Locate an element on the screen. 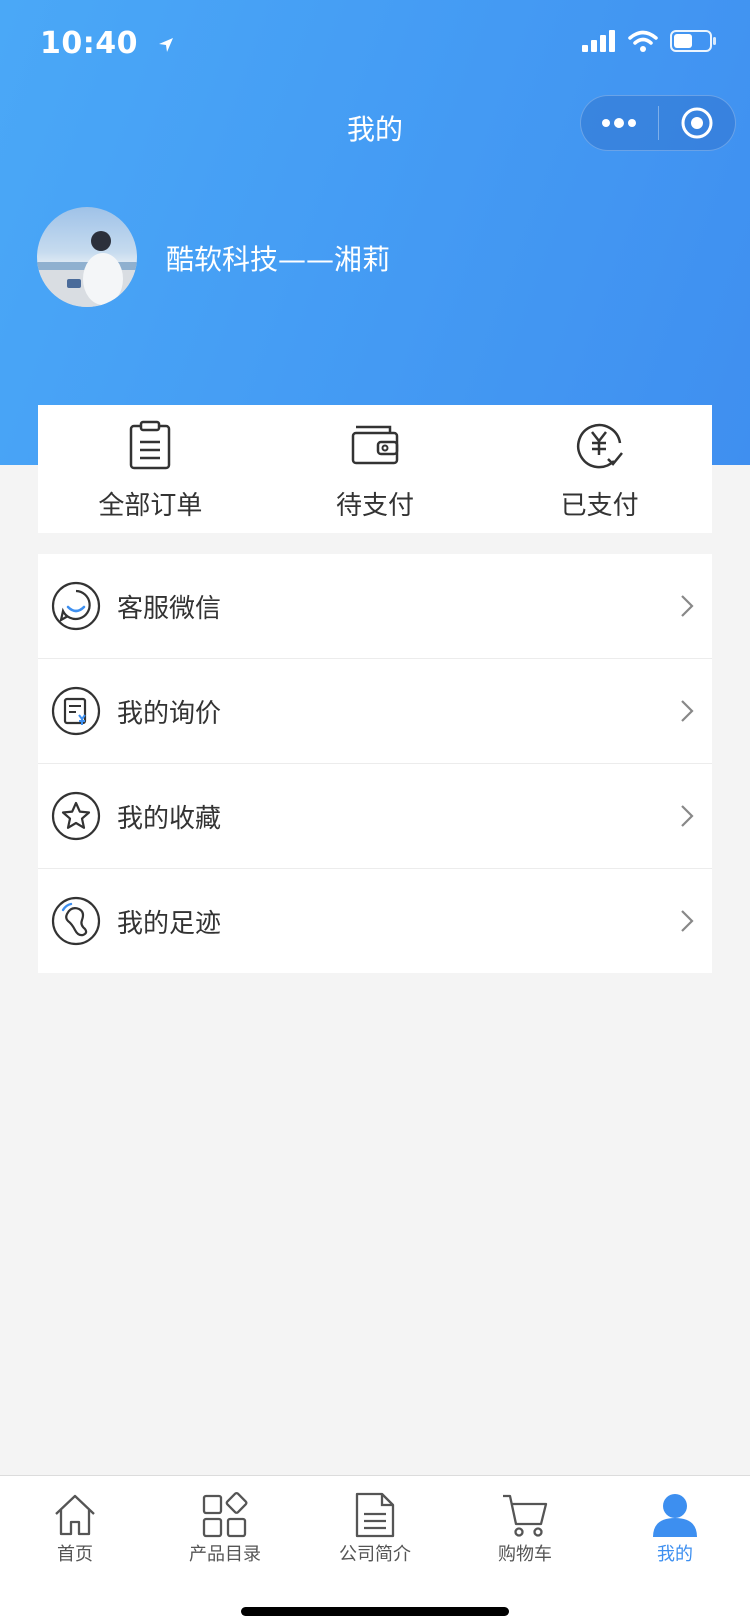  status-time: 10:40 is located at coordinates (107, 44).